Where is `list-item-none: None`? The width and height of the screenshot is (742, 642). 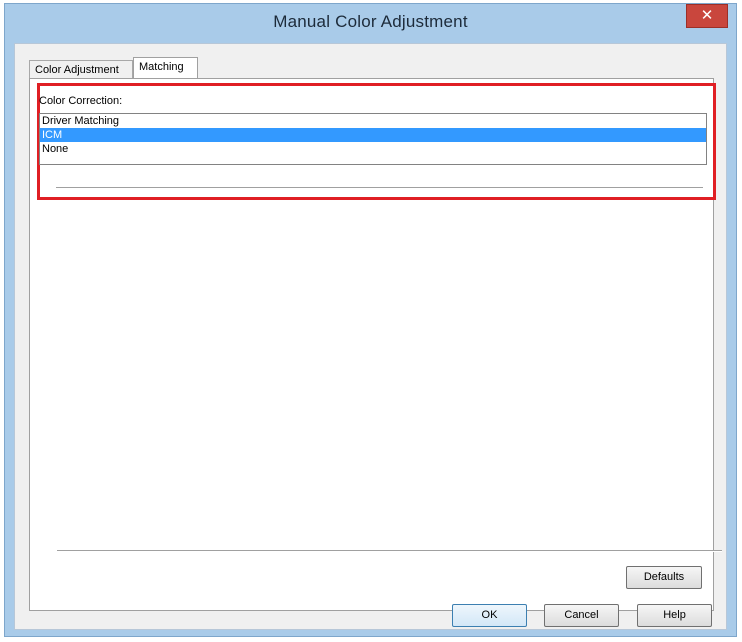 list-item-none: None is located at coordinates (373, 149).